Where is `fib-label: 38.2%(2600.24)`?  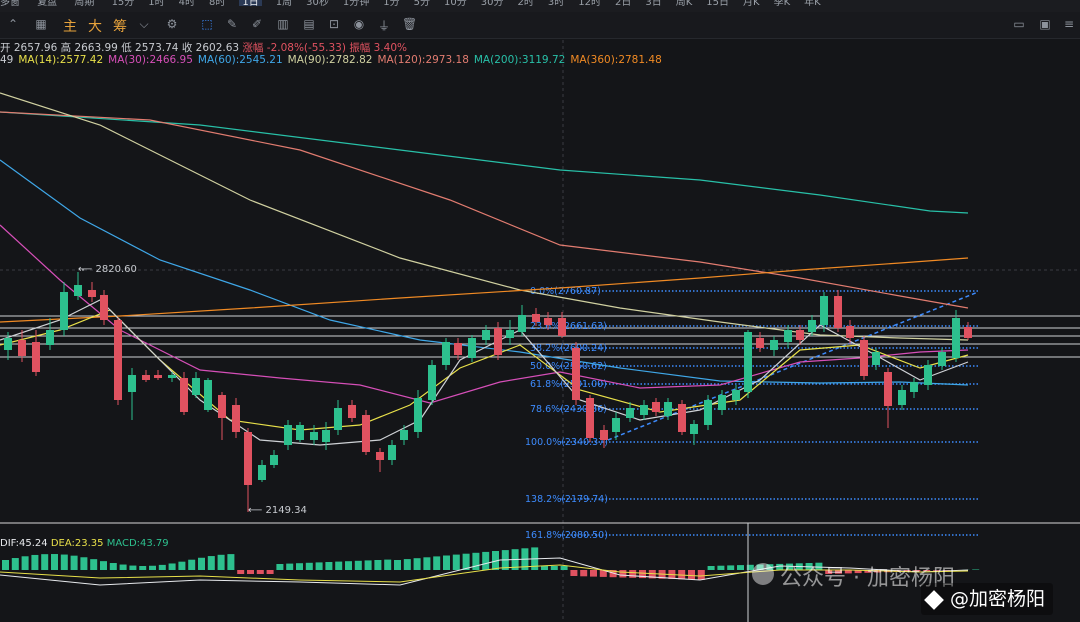 fib-label: 38.2%(2600.24) is located at coordinates (568, 348).